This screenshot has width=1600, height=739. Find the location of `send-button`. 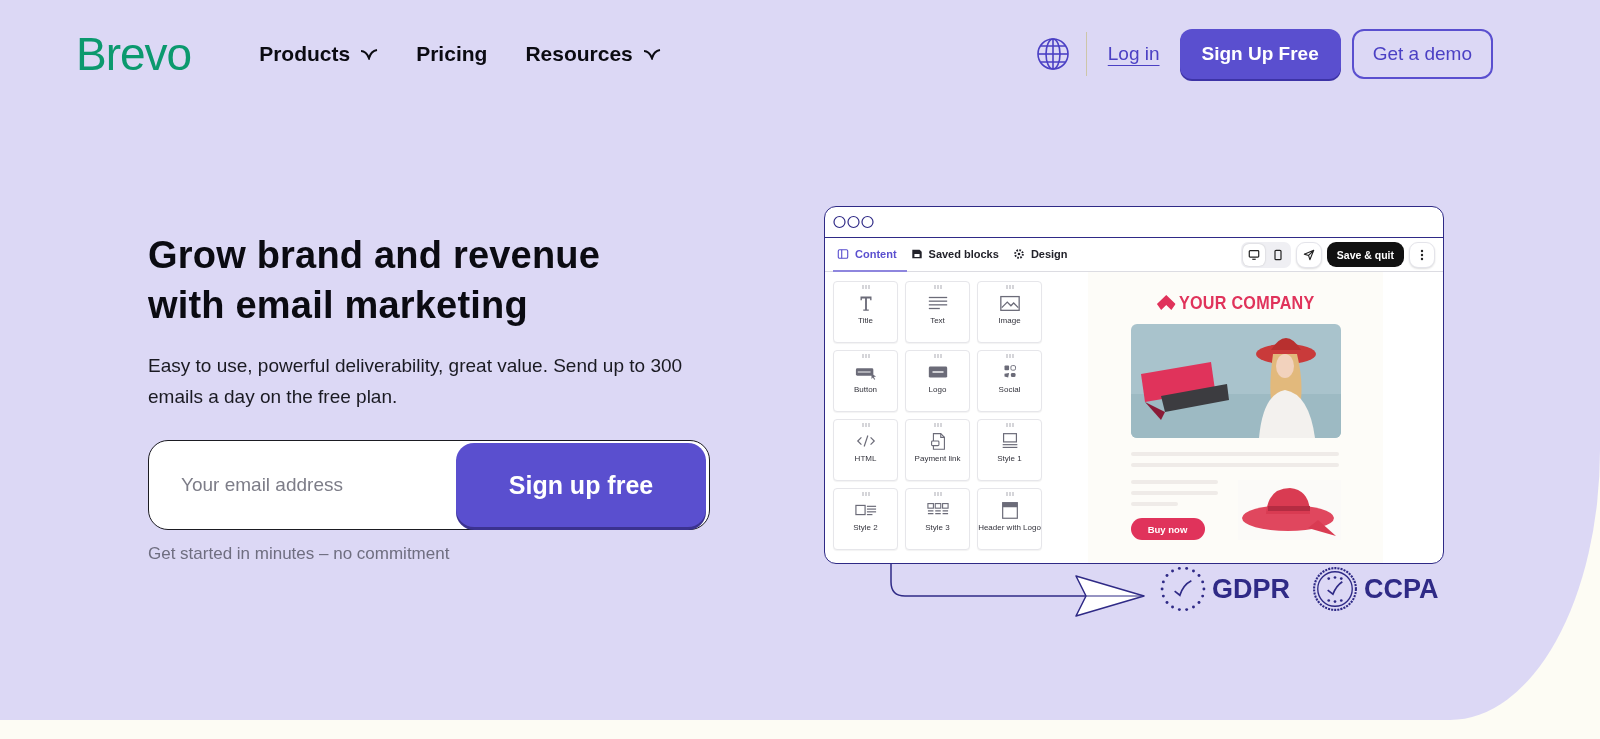

send-button is located at coordinates (1308, 254).